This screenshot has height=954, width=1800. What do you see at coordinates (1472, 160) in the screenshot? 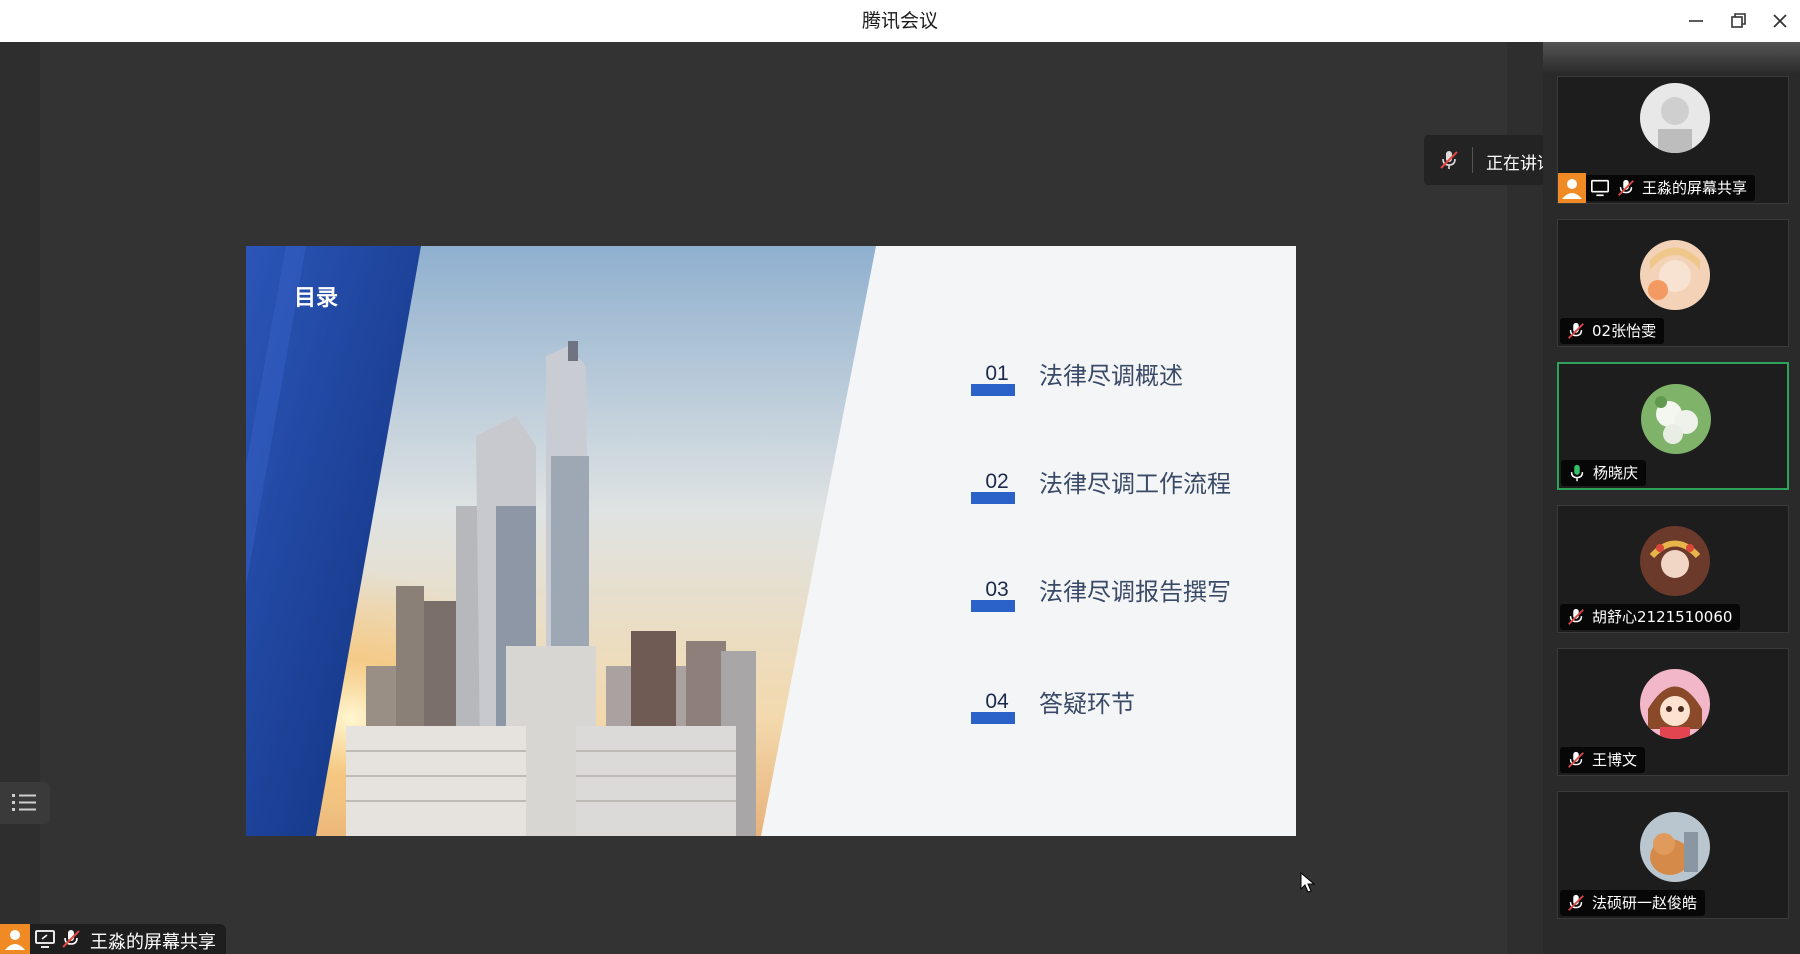
I see `divider` at bounding box center [1472, 160].